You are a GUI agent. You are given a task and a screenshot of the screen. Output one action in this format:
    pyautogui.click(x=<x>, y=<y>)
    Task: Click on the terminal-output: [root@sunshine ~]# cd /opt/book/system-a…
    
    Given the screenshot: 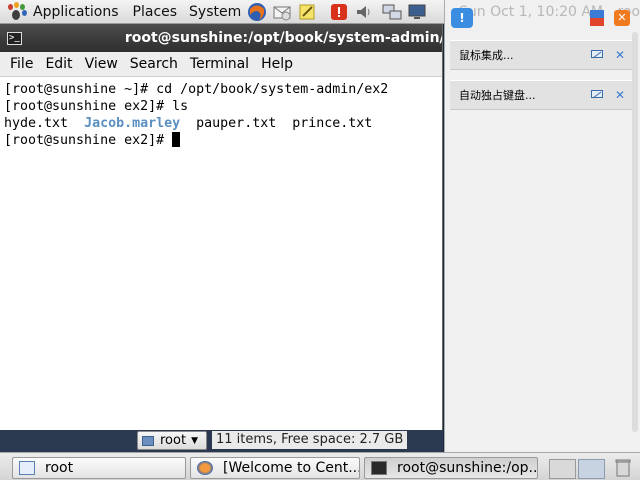 What is the action you would take?
    pyautogui.click(x=221, y=115)
    